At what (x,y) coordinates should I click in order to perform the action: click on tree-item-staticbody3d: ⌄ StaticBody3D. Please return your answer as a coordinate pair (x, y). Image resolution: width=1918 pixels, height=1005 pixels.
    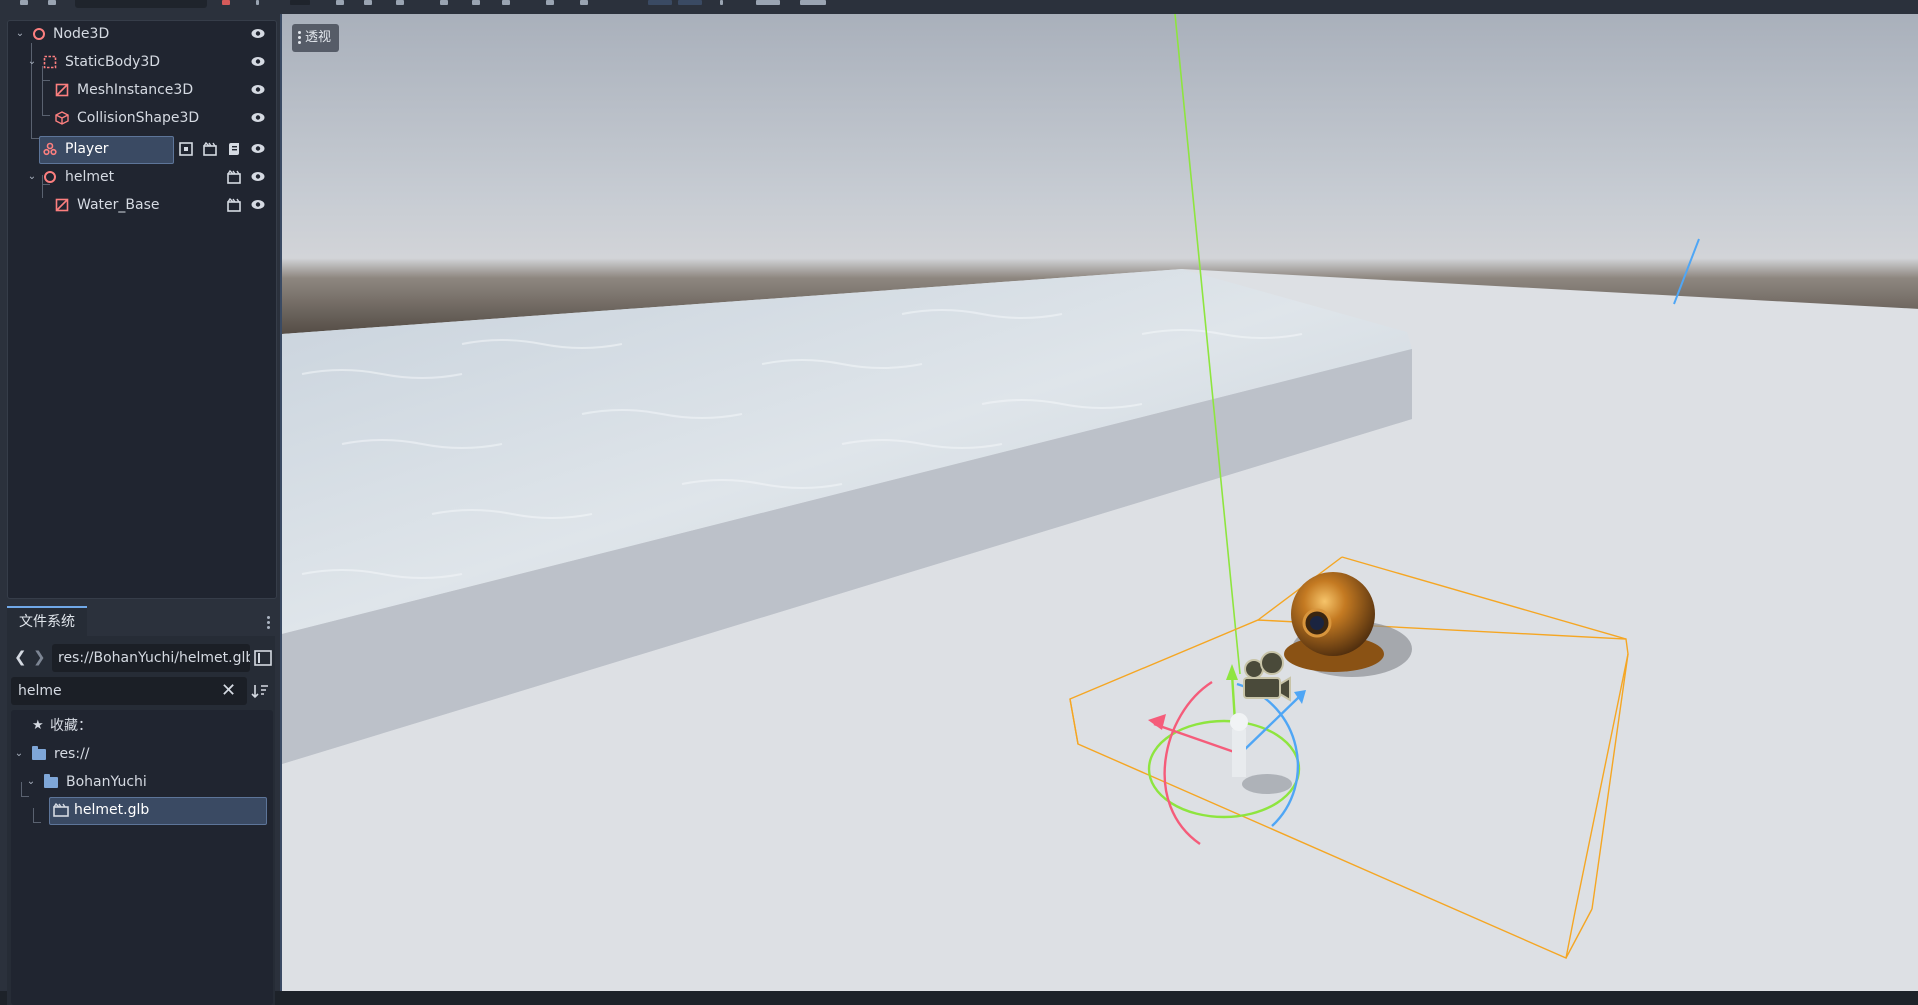
    Looking at the image, I should click on (141, 62).